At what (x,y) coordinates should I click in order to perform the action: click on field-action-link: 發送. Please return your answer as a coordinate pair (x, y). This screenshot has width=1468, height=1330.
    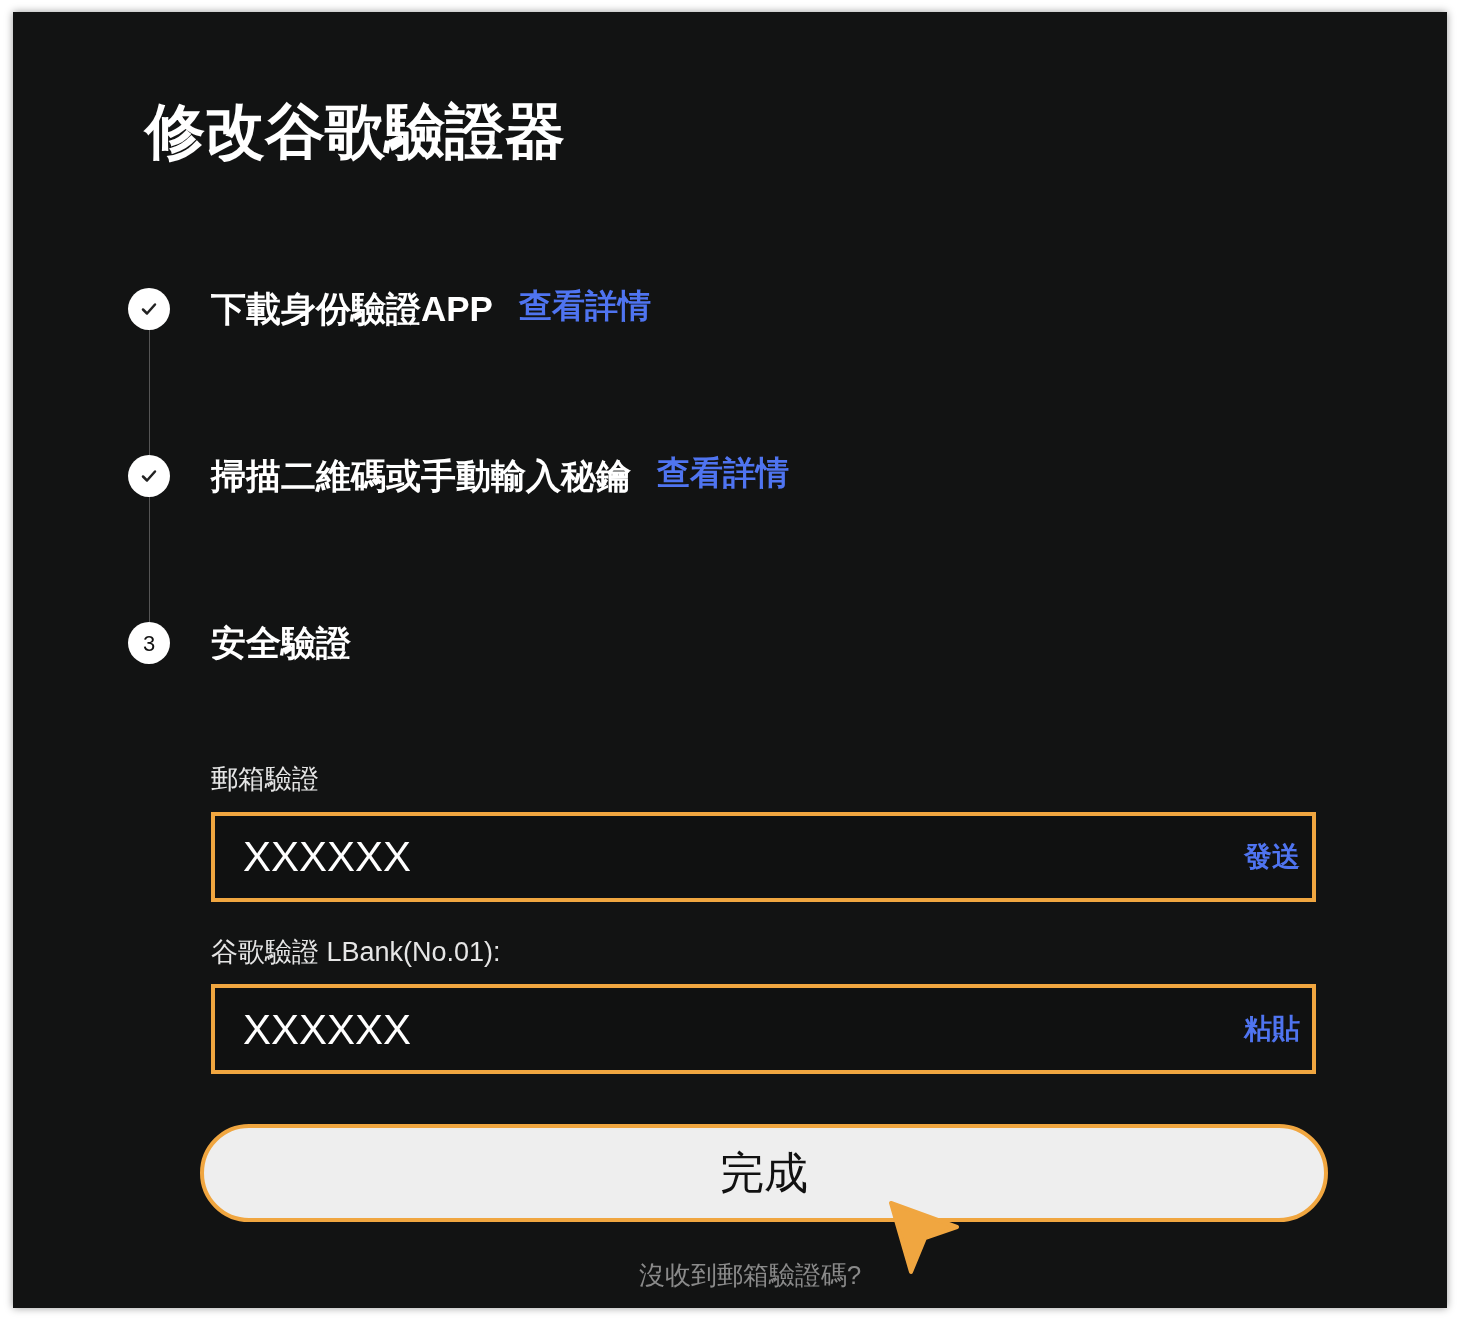
    Looking at the image, I should click on (1272, 856).